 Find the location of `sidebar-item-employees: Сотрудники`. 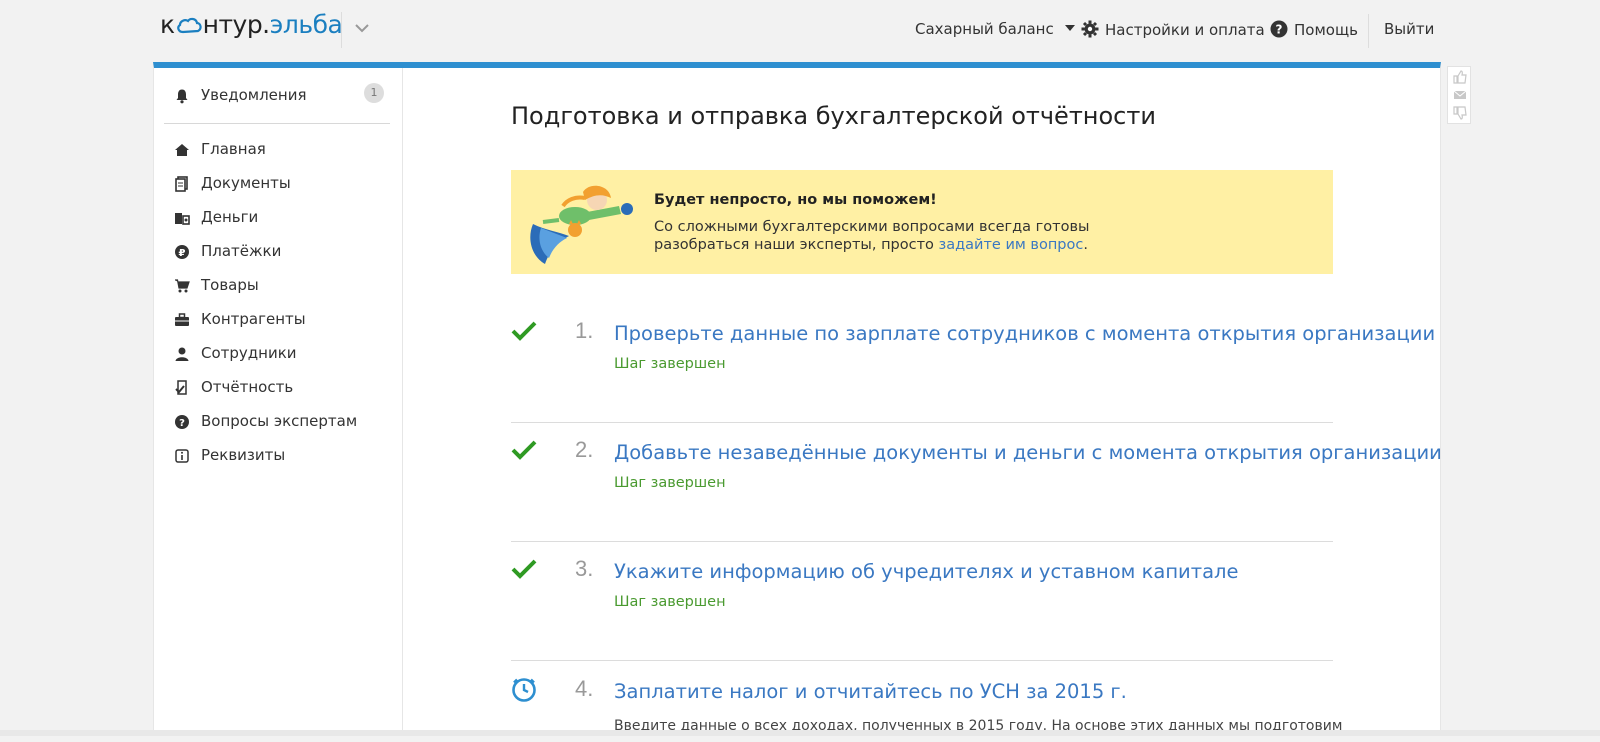

sidebar-item-employees: Сотрудники is located at coordinates (277, 355).